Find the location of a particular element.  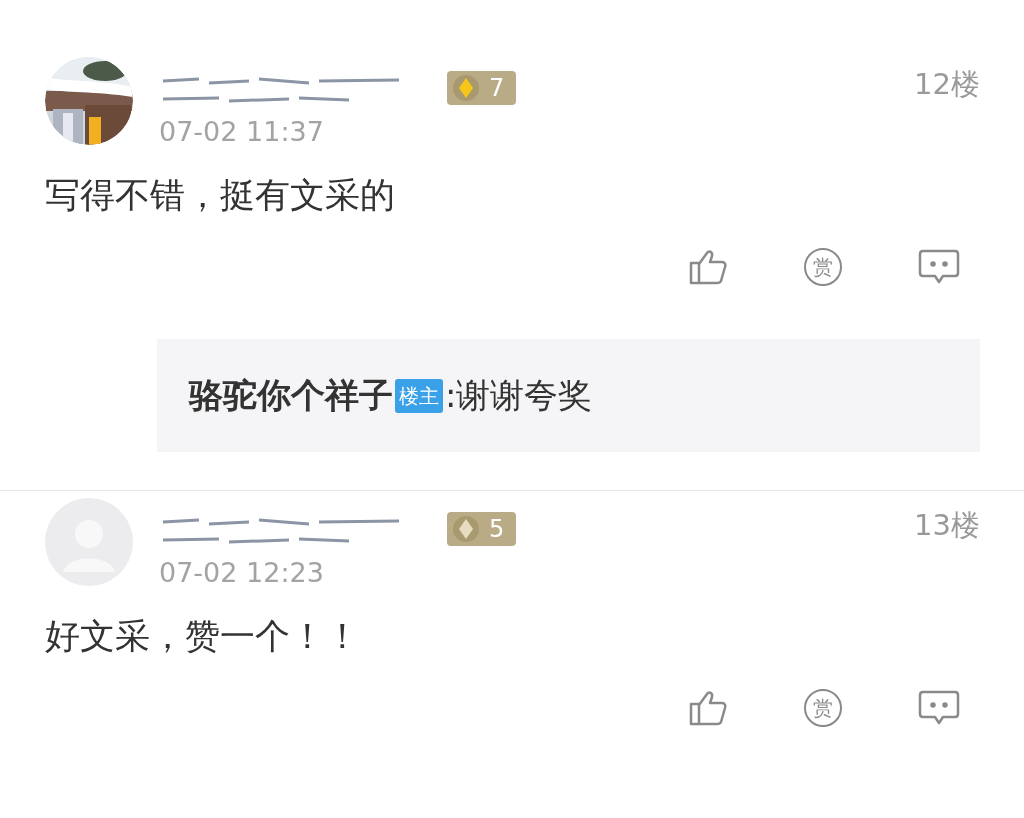

comment-text: 好文采，赞一个！！ is located at coordinates (203, 636).